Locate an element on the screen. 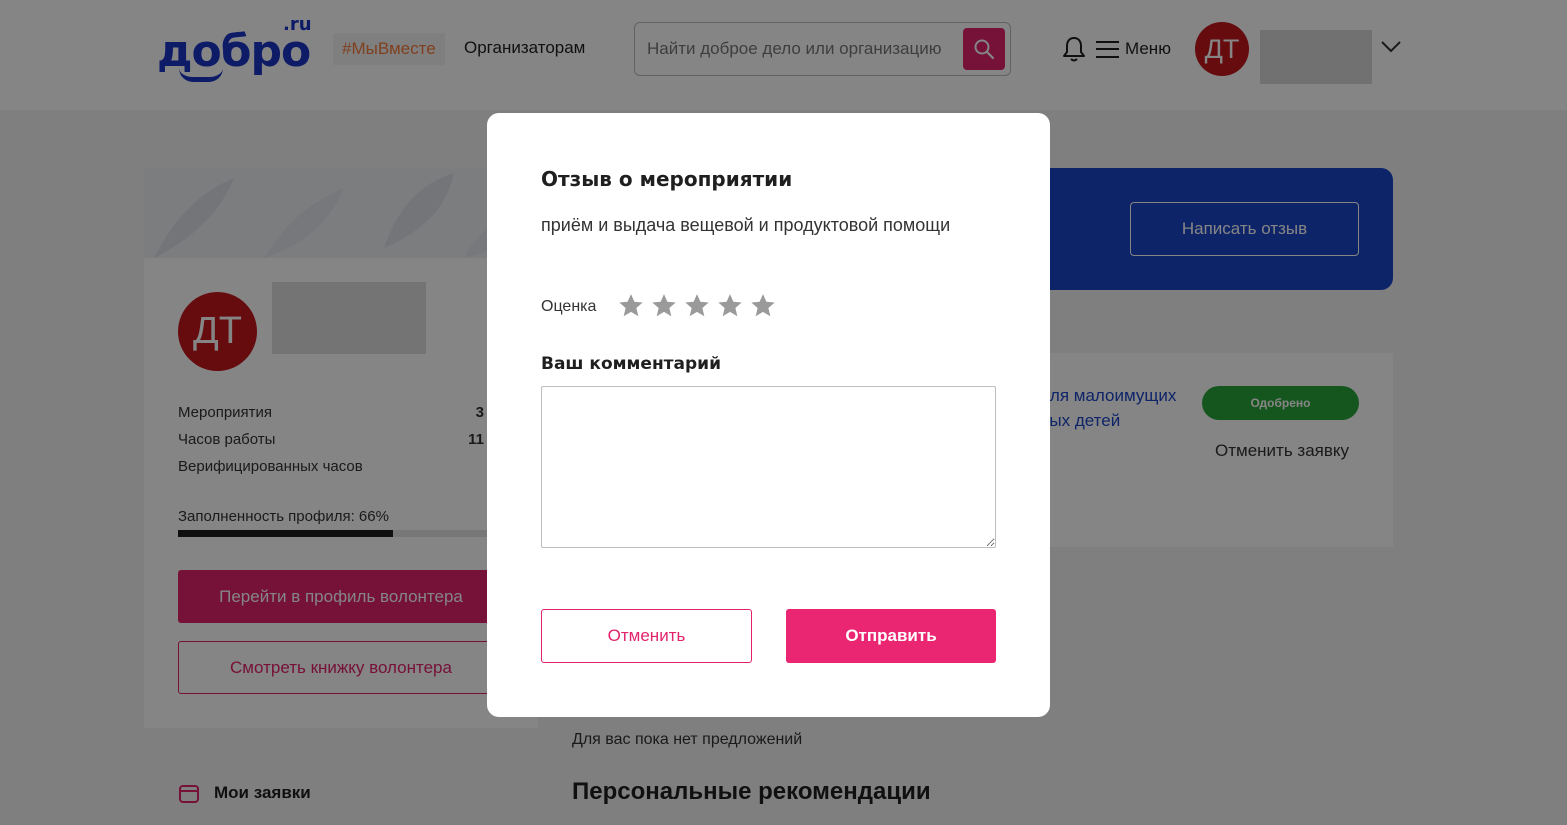  rating-label: Оценка is located at coordinates (569, 306).